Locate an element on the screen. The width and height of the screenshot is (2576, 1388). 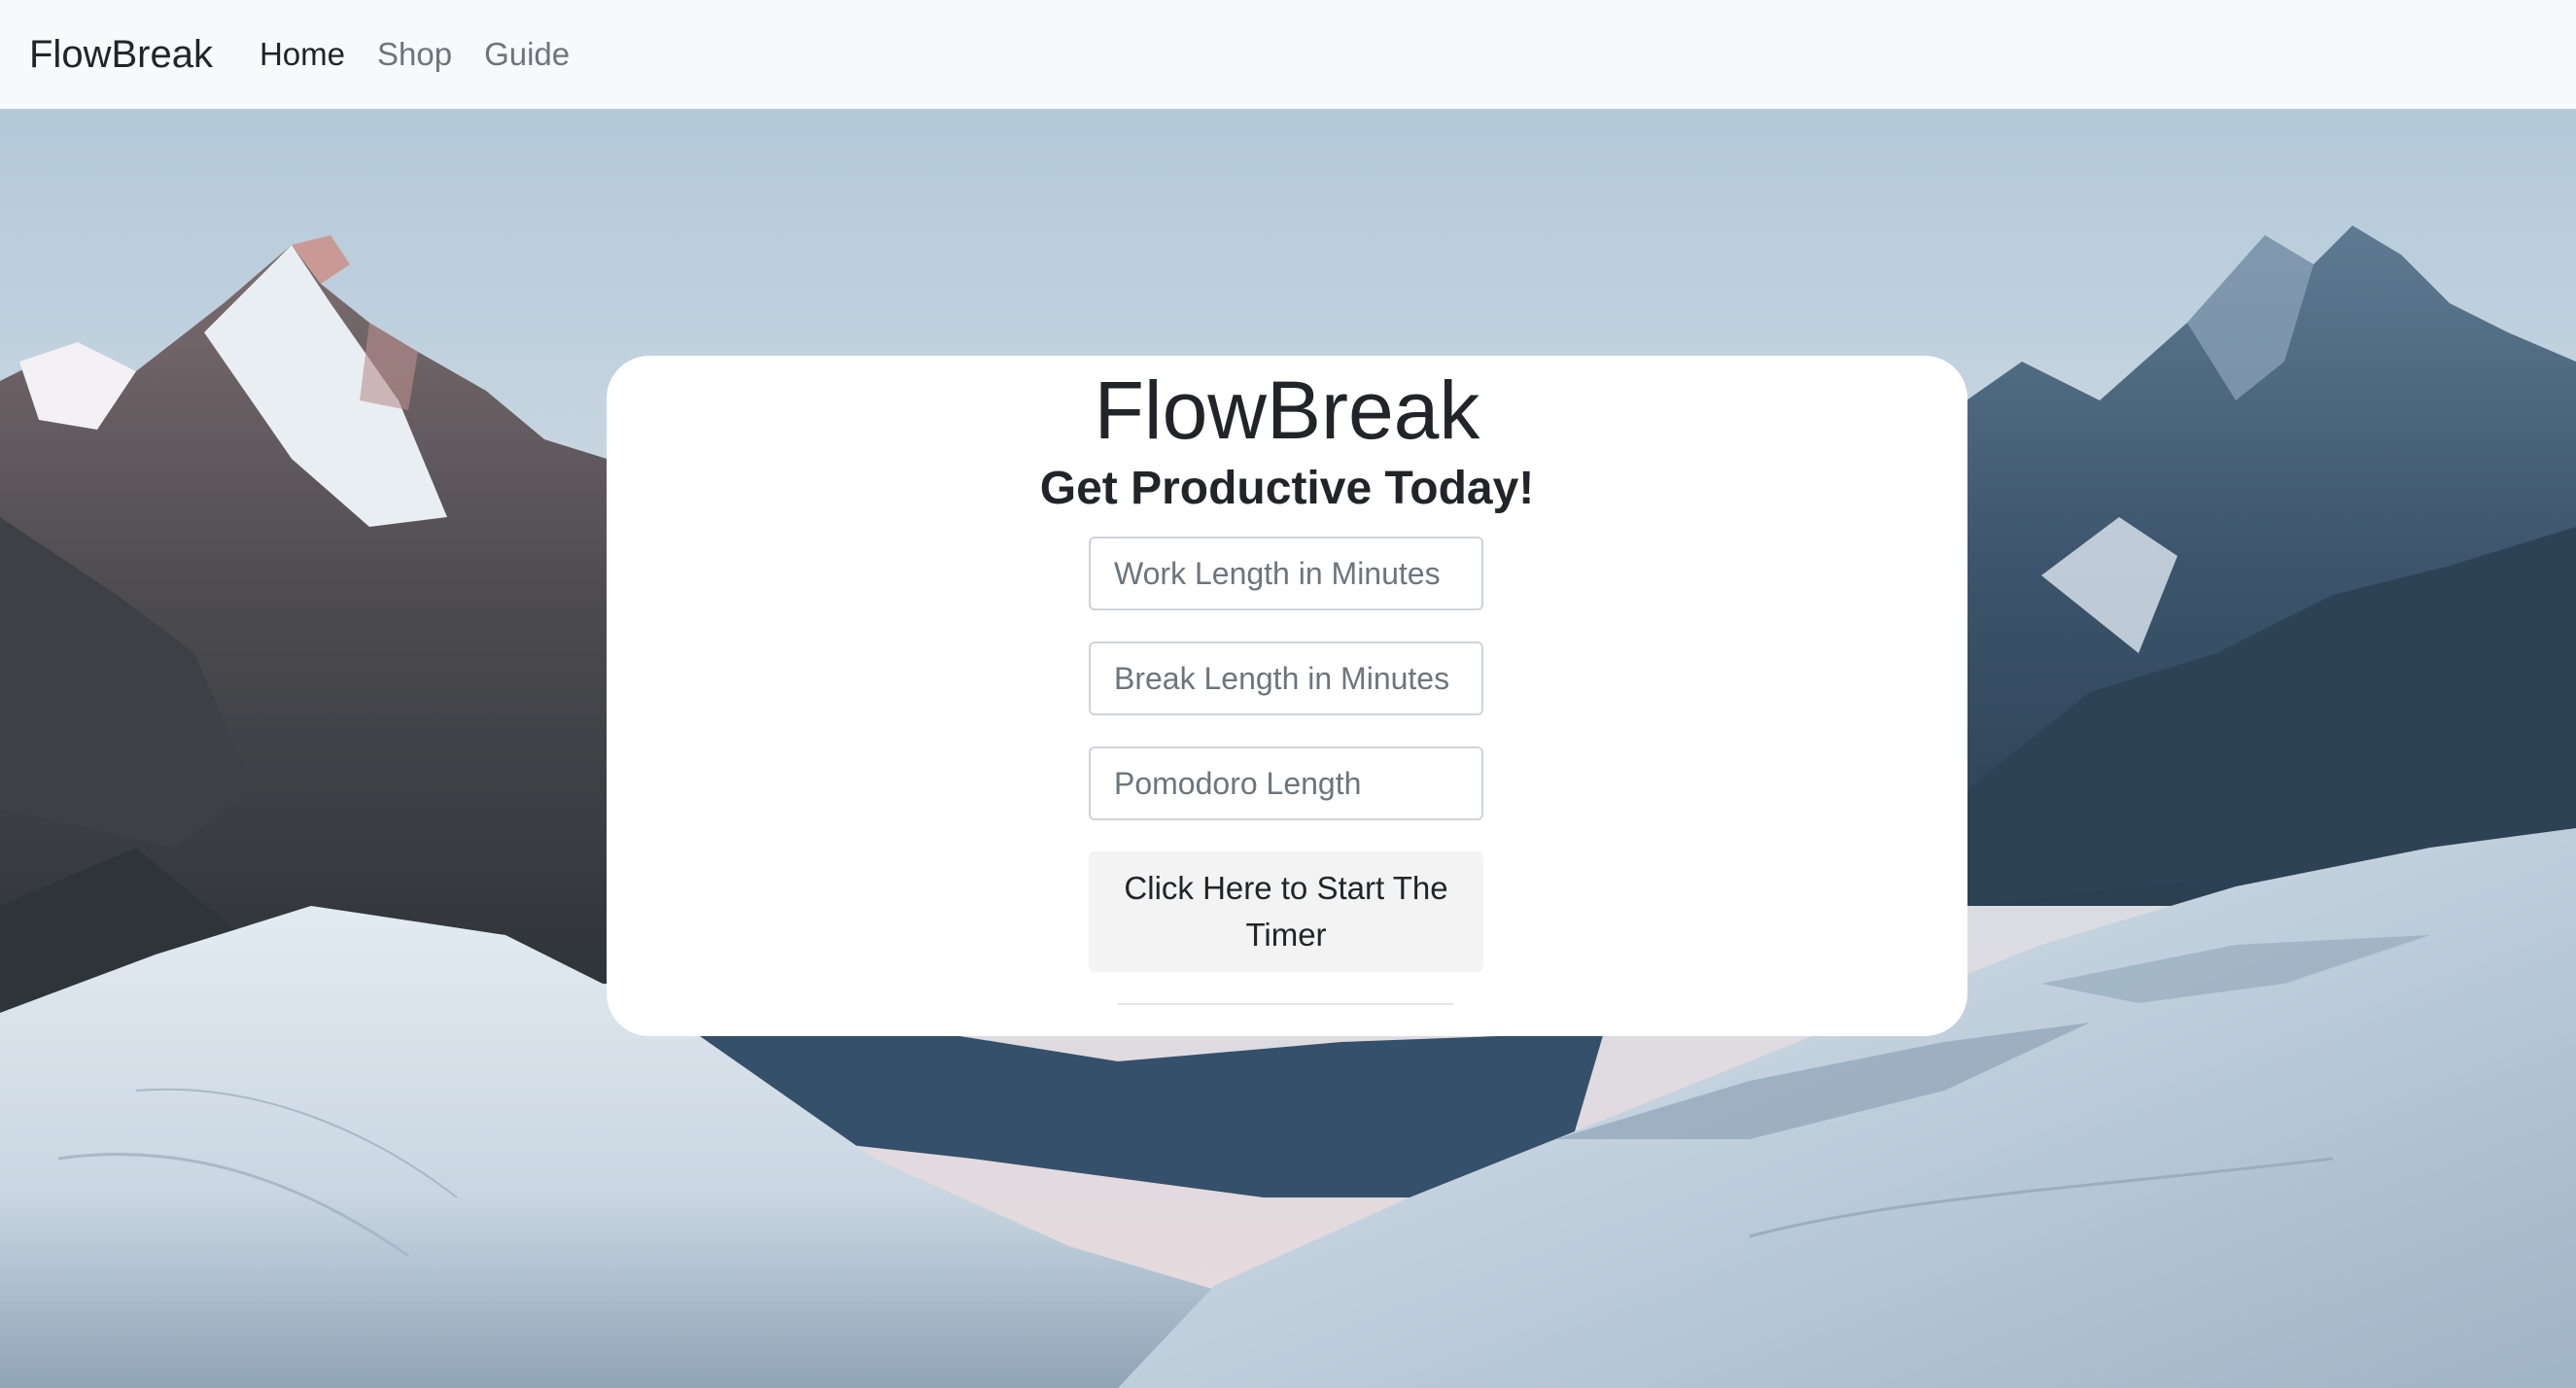
nav-link-home: Home is located at coordinates (303, 54).